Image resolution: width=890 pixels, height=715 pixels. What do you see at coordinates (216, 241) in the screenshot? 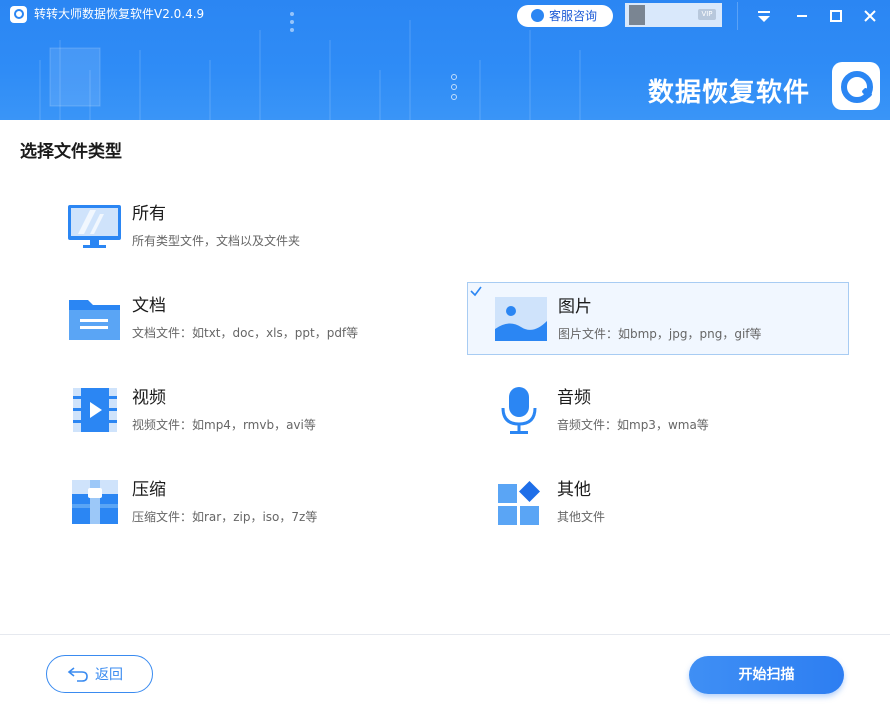
I see `file-type-desc: 所有类型文件，文档以及文件夹` at bounding box center [216, 241].